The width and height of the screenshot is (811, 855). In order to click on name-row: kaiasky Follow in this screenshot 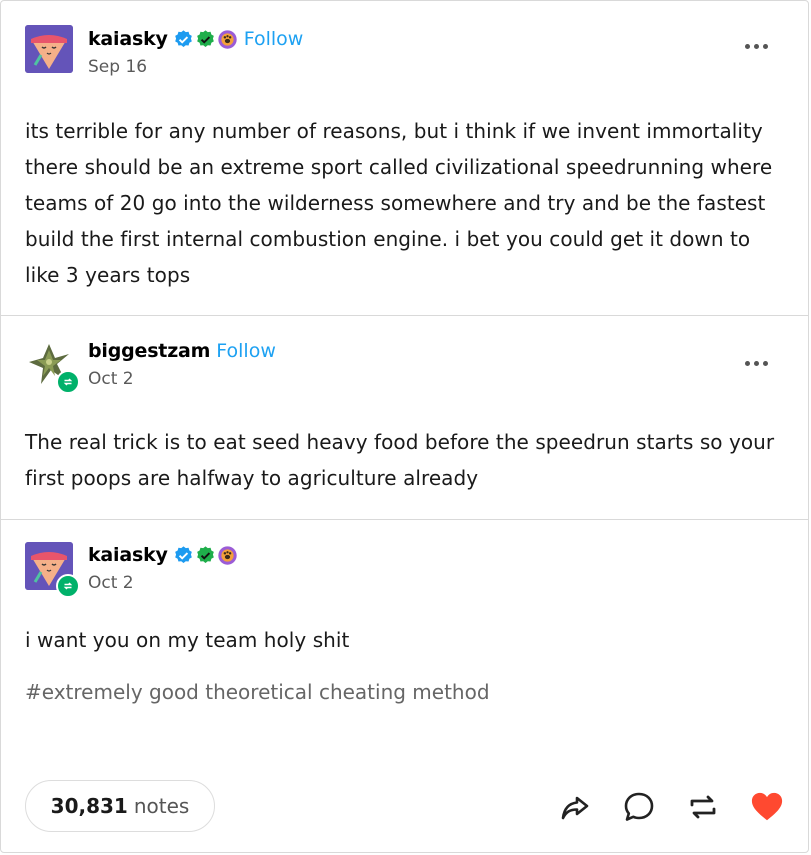, I will do `click(195, 39)`.